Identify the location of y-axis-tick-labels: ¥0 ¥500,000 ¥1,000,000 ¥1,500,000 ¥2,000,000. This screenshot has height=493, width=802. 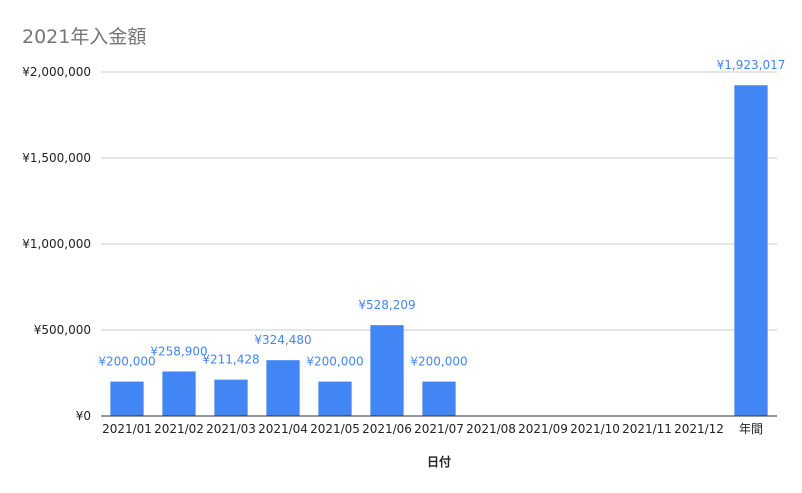
(56, 244).